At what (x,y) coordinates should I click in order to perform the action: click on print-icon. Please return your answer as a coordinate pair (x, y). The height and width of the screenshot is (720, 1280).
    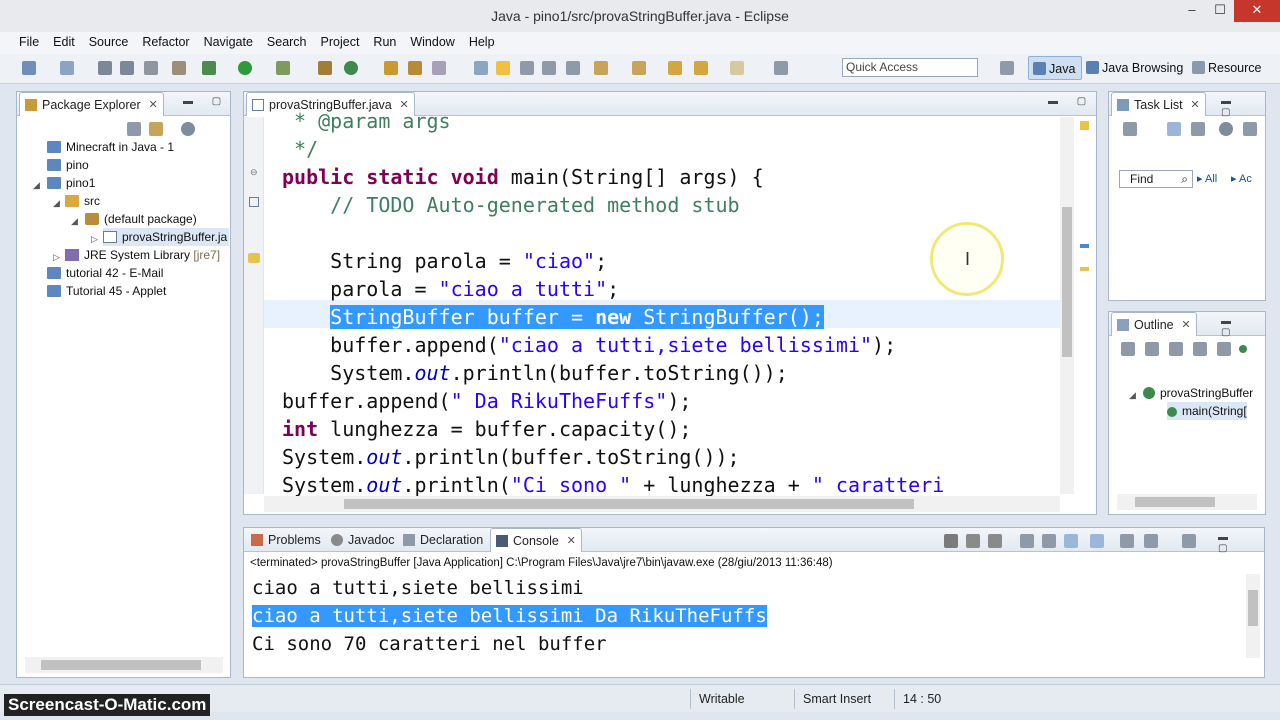
    Looking at the image, I should click on (151, 68).